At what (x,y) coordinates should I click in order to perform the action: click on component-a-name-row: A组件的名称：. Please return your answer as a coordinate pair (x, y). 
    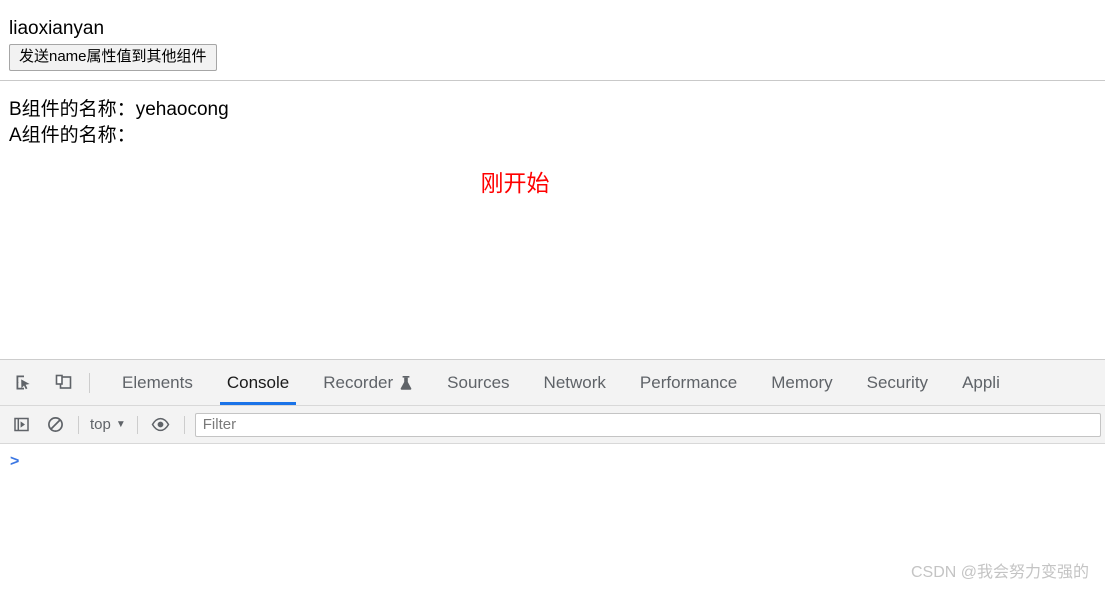
    Looking at the image, I should click on (72, 136).